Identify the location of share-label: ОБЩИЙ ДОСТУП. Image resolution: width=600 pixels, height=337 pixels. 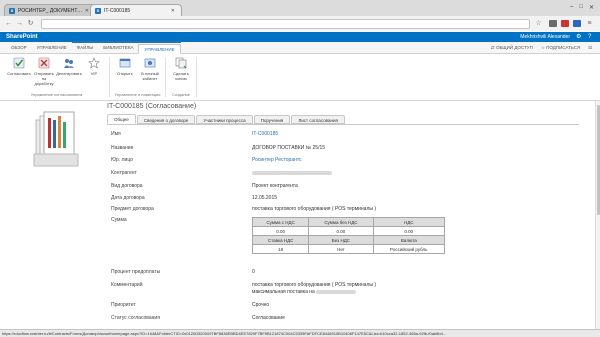
(514, 47).